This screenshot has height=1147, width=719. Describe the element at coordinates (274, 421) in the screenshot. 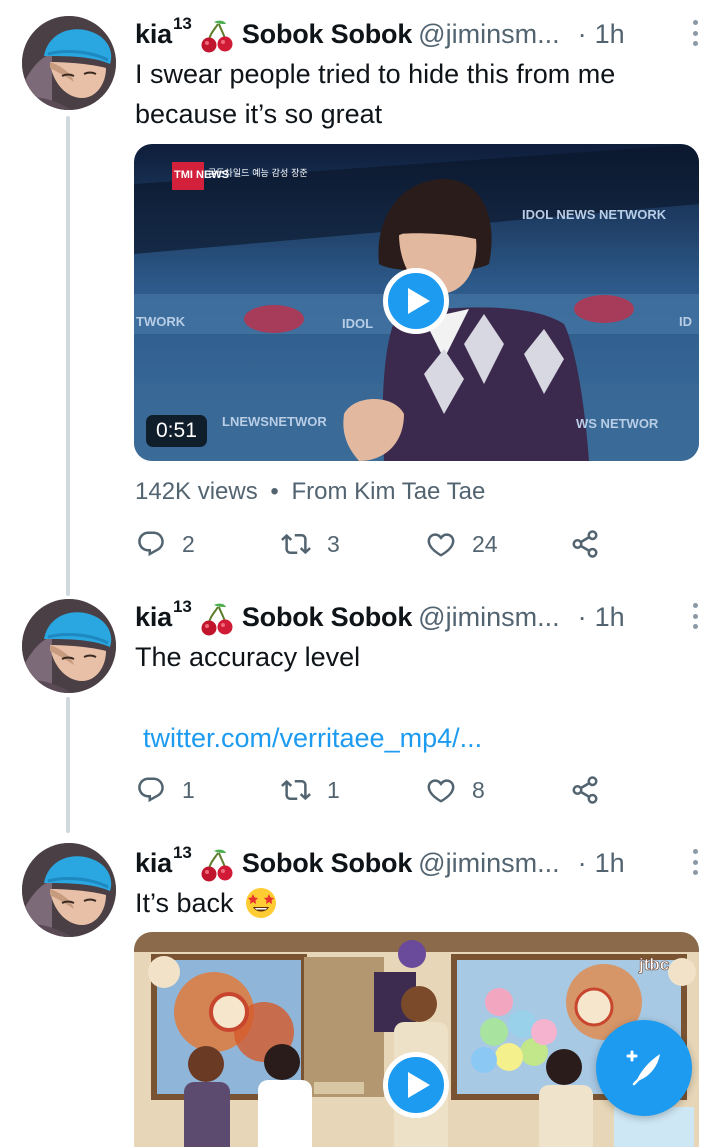

I see `overlay-text: LNEWSNETWOR` at that location.